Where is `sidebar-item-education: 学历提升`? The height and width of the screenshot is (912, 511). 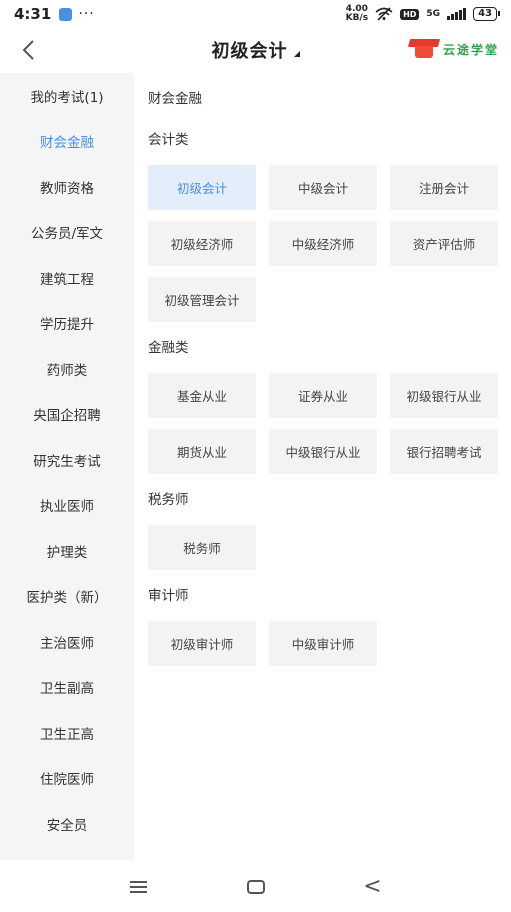
sidebar-item-education: 学历提升 is located at coordinates (67, 324).